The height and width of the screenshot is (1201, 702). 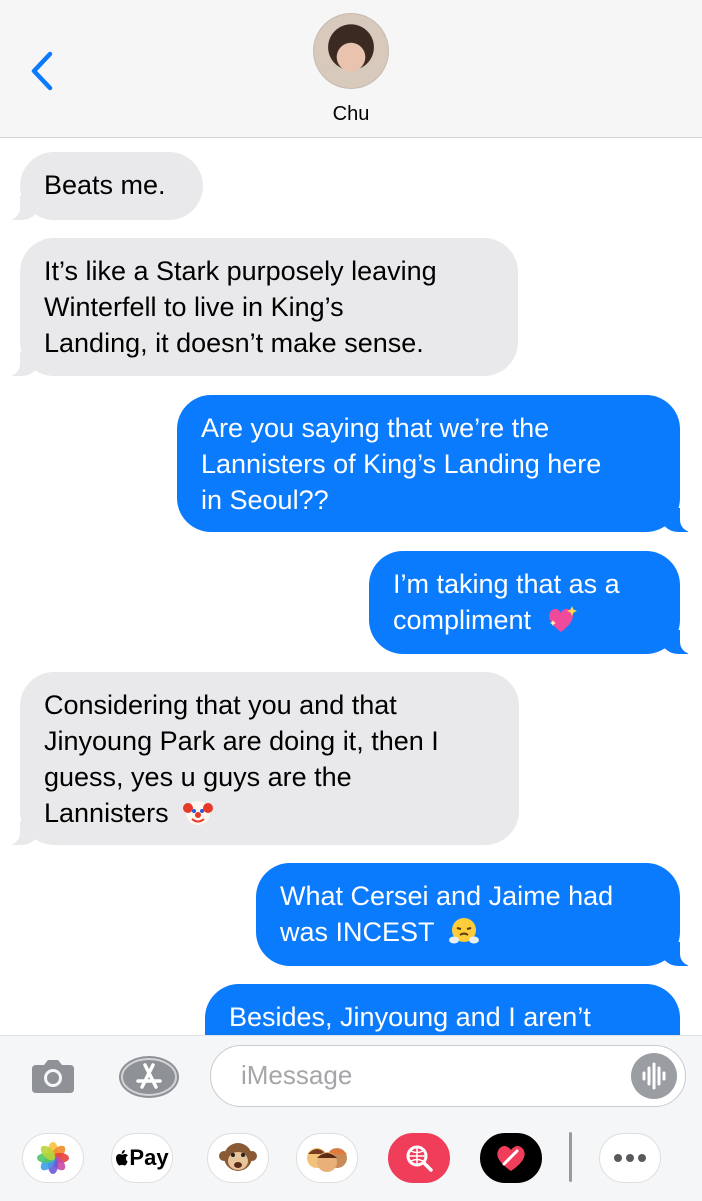 I want to click on message-text: Considering that you and that, so click(x=220, y=705).